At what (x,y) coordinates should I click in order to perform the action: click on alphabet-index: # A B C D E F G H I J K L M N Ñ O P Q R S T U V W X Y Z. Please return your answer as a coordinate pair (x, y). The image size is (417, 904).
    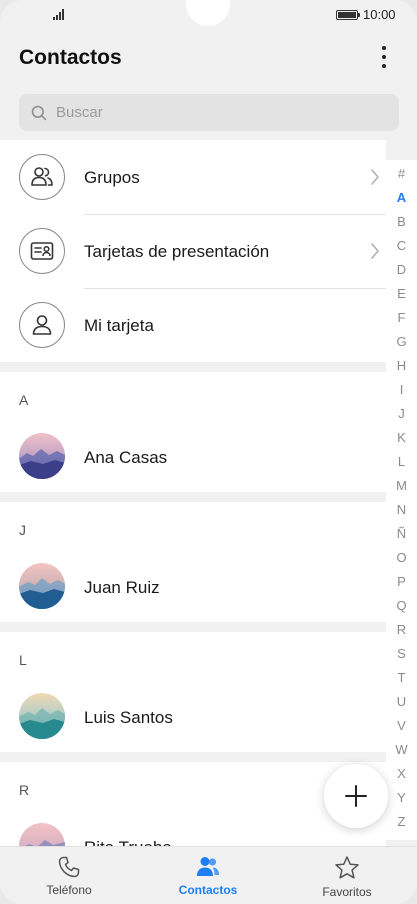
    Looking at the image, I should click on (401, 500).